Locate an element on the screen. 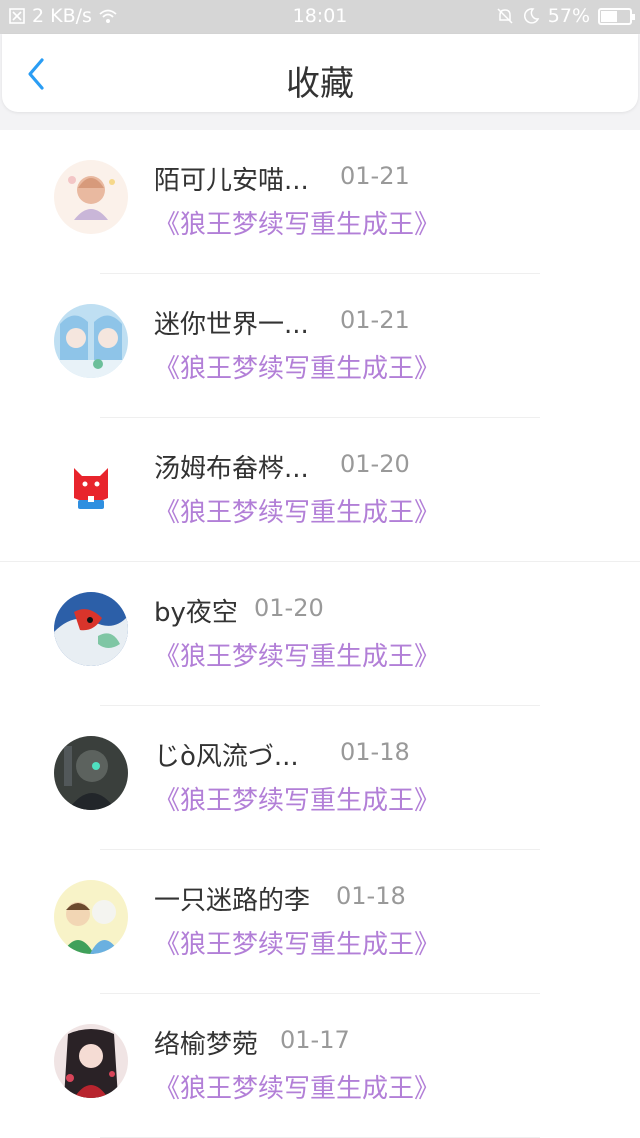 The height and width of the screenshot is (1138, 640). user-name: 一只迷路的李 is located at coordinates (232, 898).